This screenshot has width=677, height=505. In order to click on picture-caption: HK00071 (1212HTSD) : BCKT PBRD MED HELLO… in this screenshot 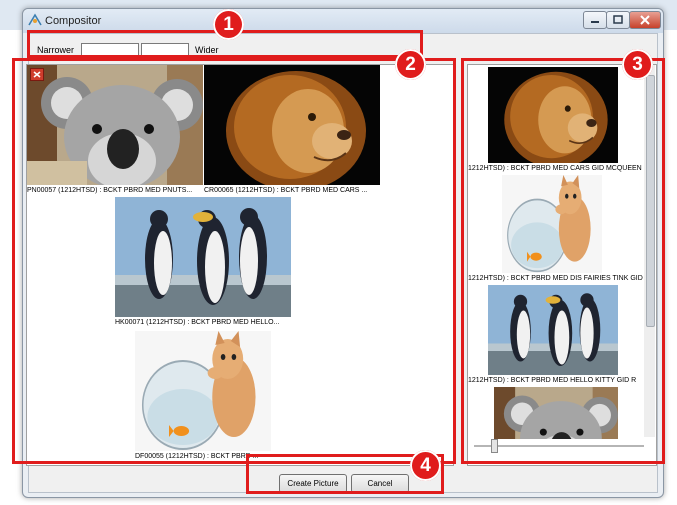, I will do `click(197, 322)`.